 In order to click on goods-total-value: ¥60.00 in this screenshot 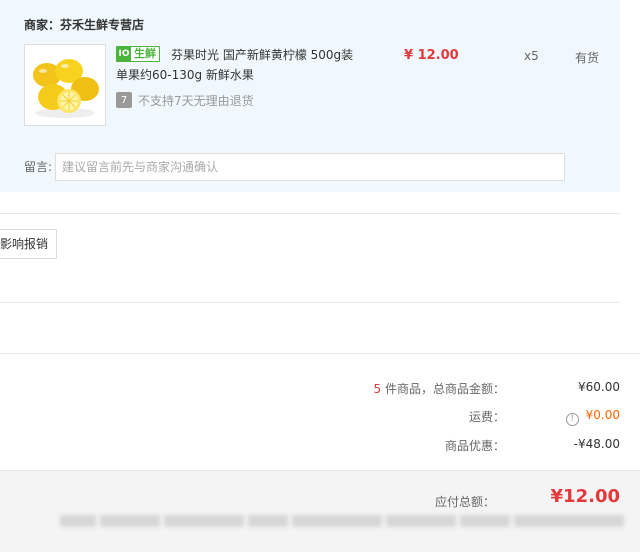, I will do `click(599, 387)`.